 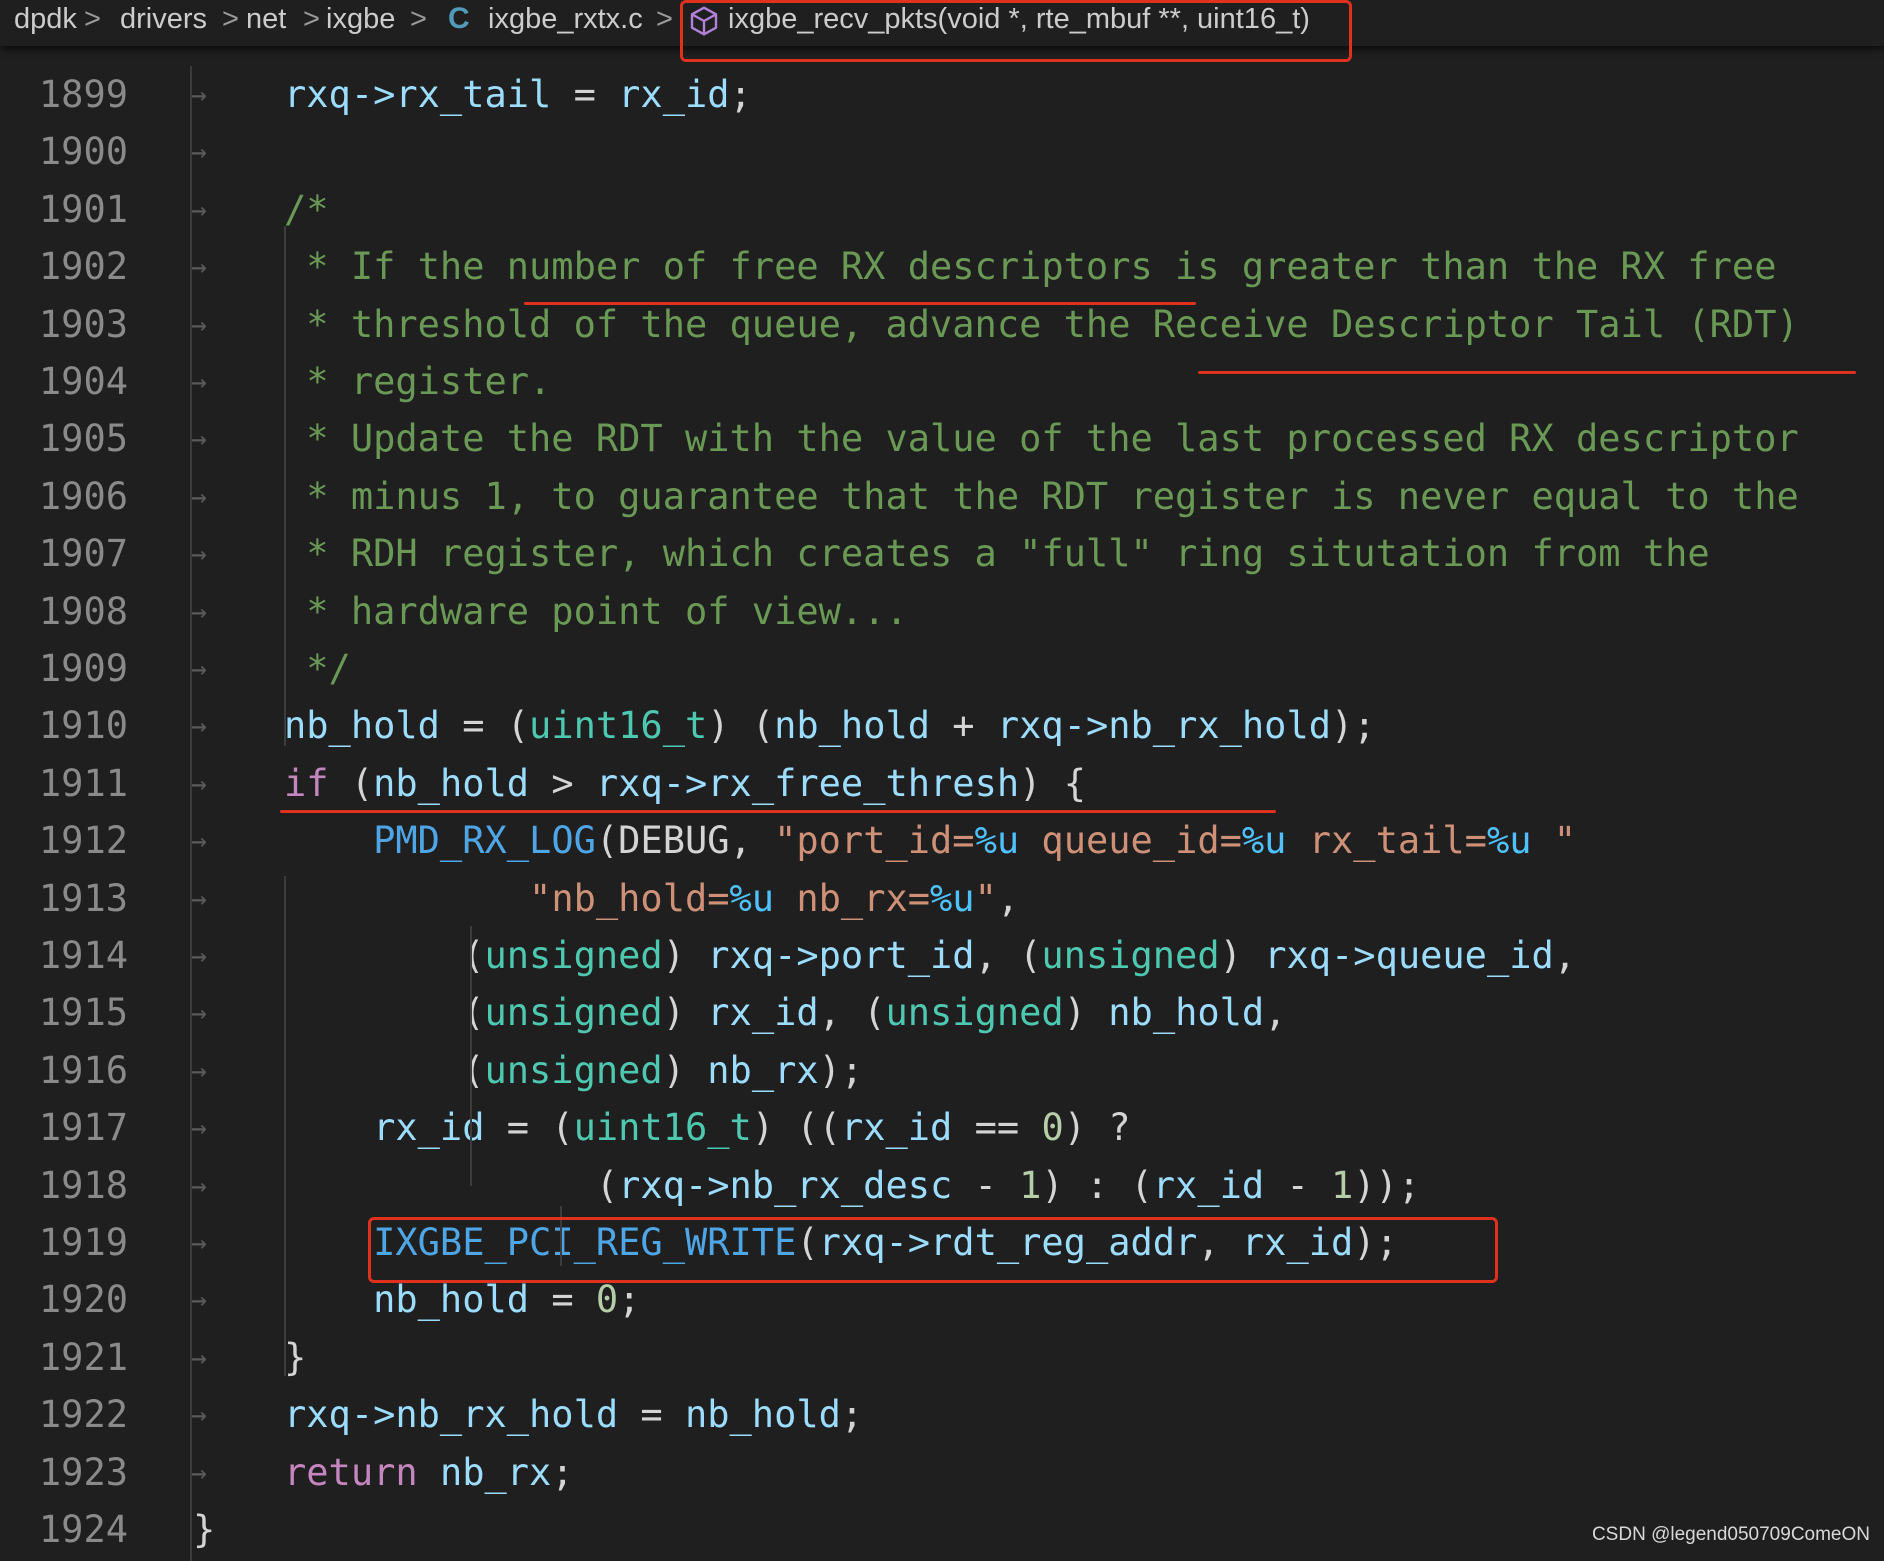 What do you see at coordinates (83, 496) in the screenshot?
I see `line-number: 1906` at bounding box center [83, 496].